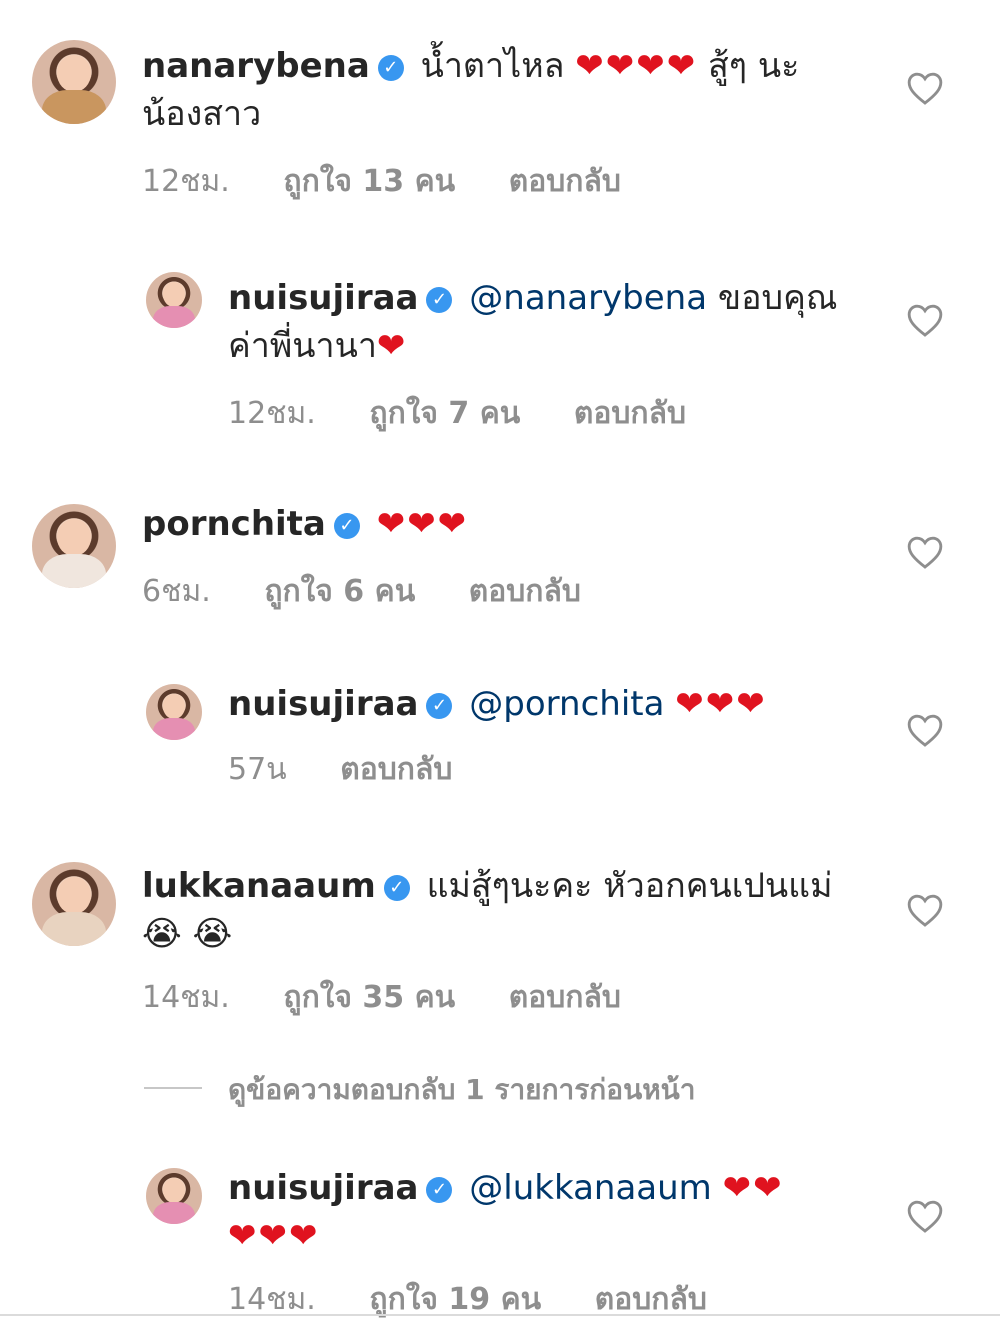 The height and width of the screenshot is (1332, 1000). Describe the element at coordinates (444, 413) in the screenshot. I see `likes-count: ถูกใจ 7 คน` at that location.